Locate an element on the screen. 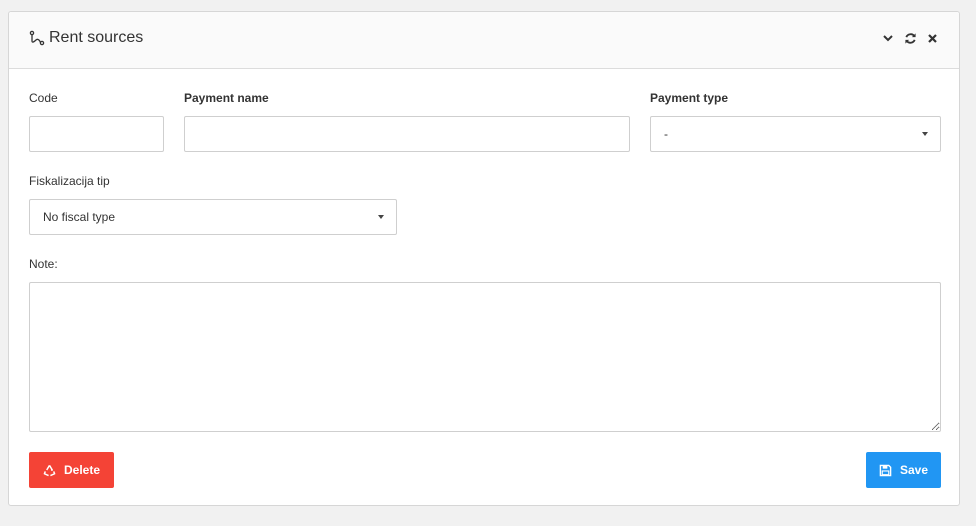  panel-header: Rent sources is located at coordinates (484, 40).